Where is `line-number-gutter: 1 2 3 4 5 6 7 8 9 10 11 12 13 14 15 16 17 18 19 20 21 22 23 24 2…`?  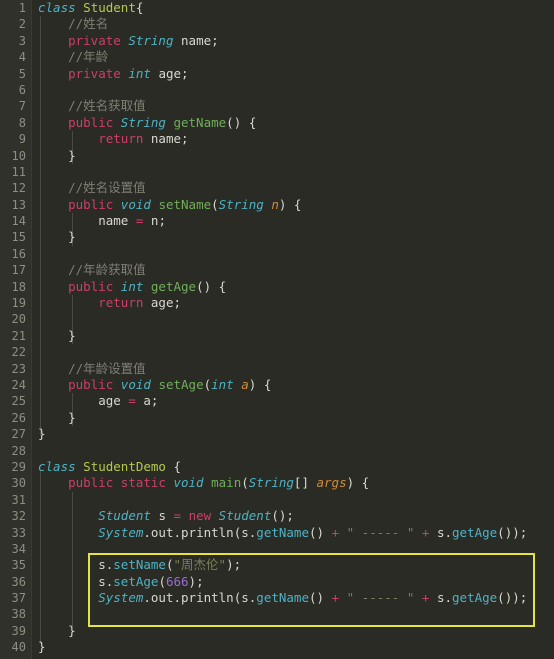 line-number-gutter: 1 2 3 4 5 6 7 8 9 10 11 12 13 14 15 16 17 18 19 20 21 22 23 24 2… is located at coordinates (15, 329).